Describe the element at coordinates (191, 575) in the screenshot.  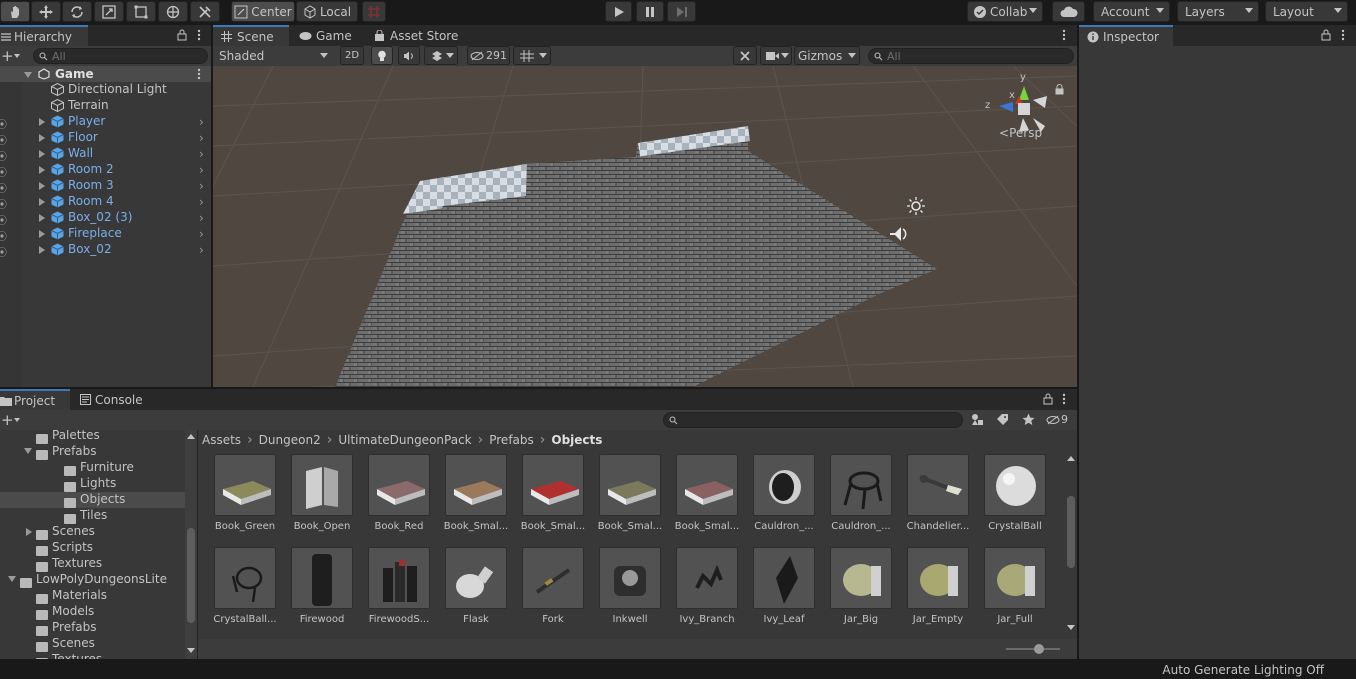
I see `tree-scroll-thumb` at that location.